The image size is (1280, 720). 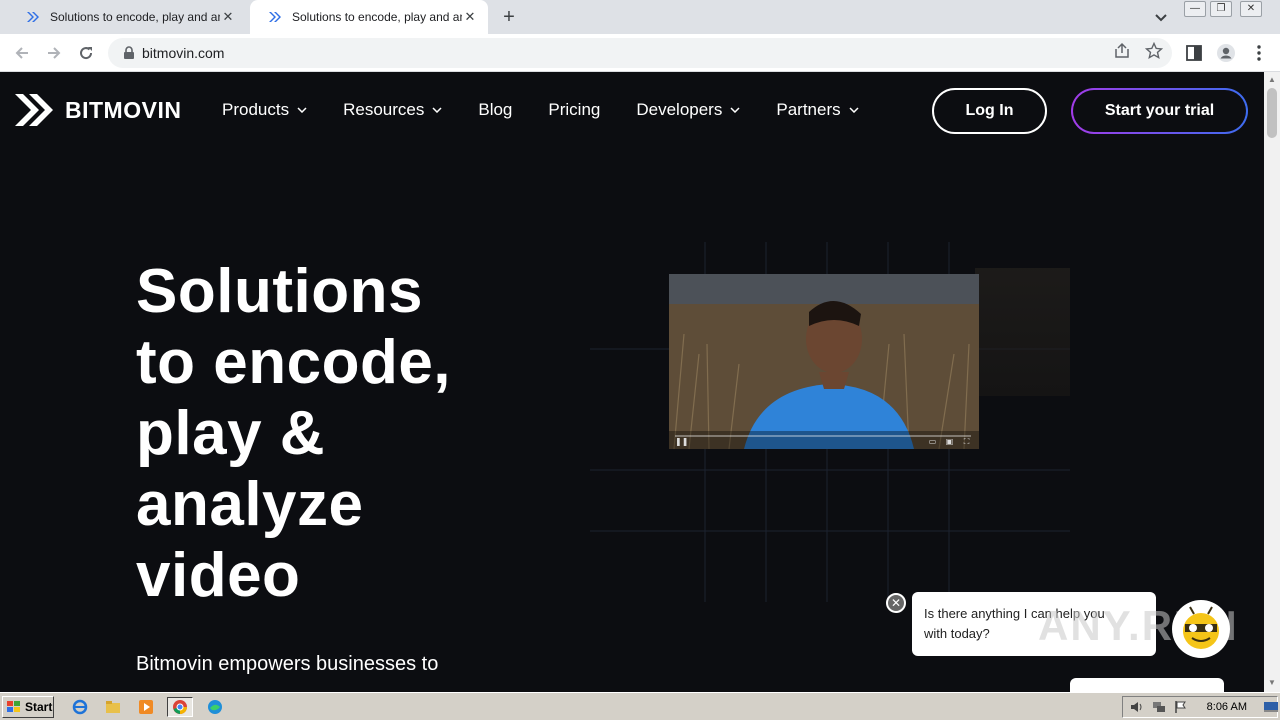 I want to click on hero-title-line: play &, so click(x=231, y=433).